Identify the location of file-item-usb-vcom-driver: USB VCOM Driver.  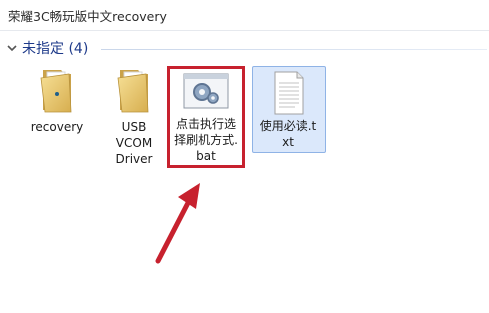
(134, 116).